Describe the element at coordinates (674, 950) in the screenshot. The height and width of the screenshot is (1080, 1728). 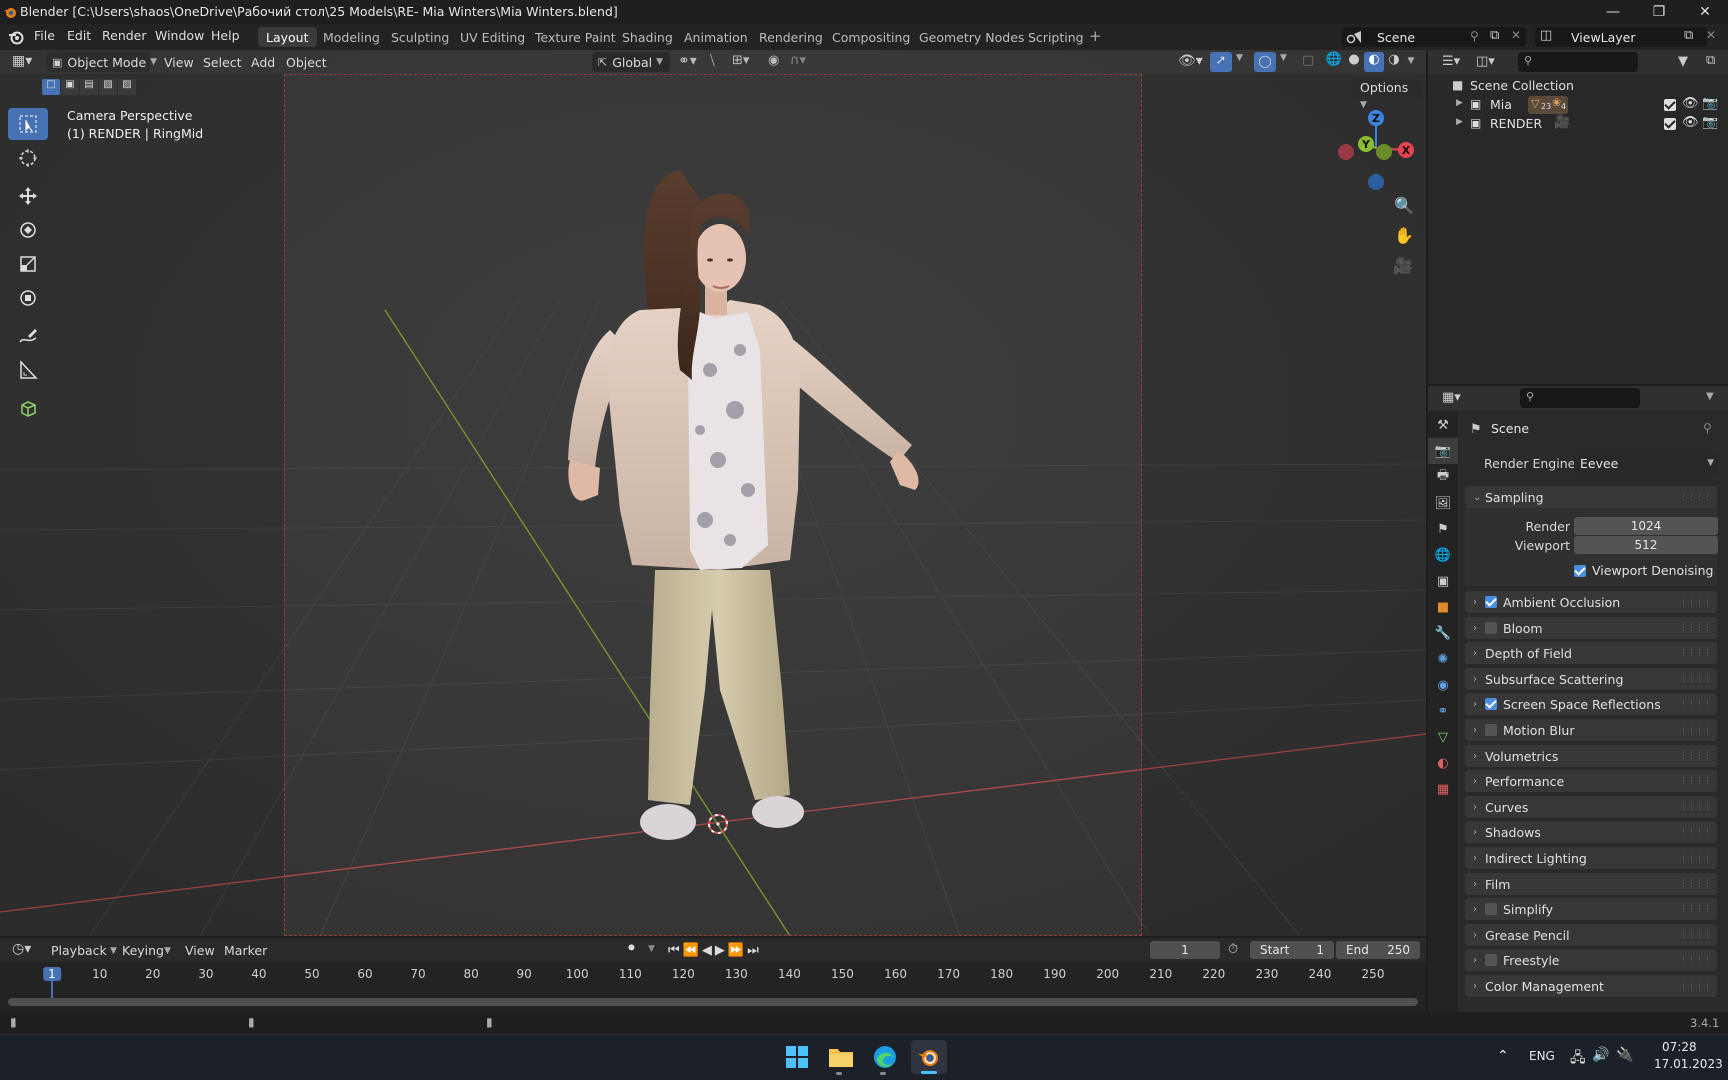
I see `jump-start-icon: ⏮` at that location.